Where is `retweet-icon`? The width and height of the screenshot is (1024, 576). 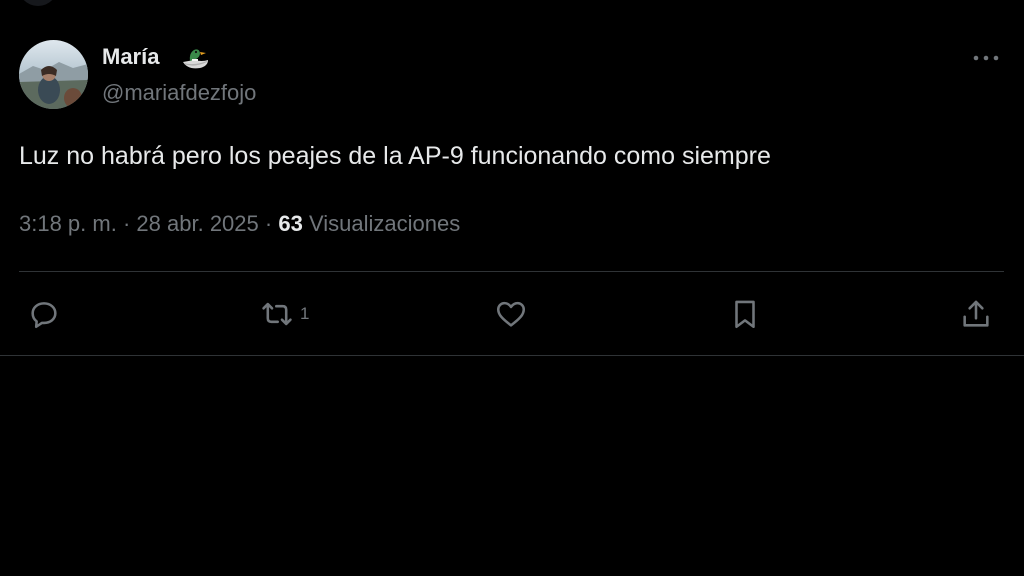 retweet-icon is located at coordinates (277, 314).